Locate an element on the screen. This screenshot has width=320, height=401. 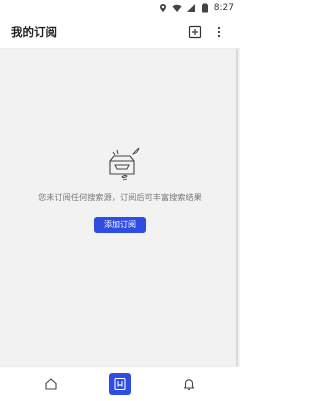
status-time: 8:27 is located at coordinates (223, 8).